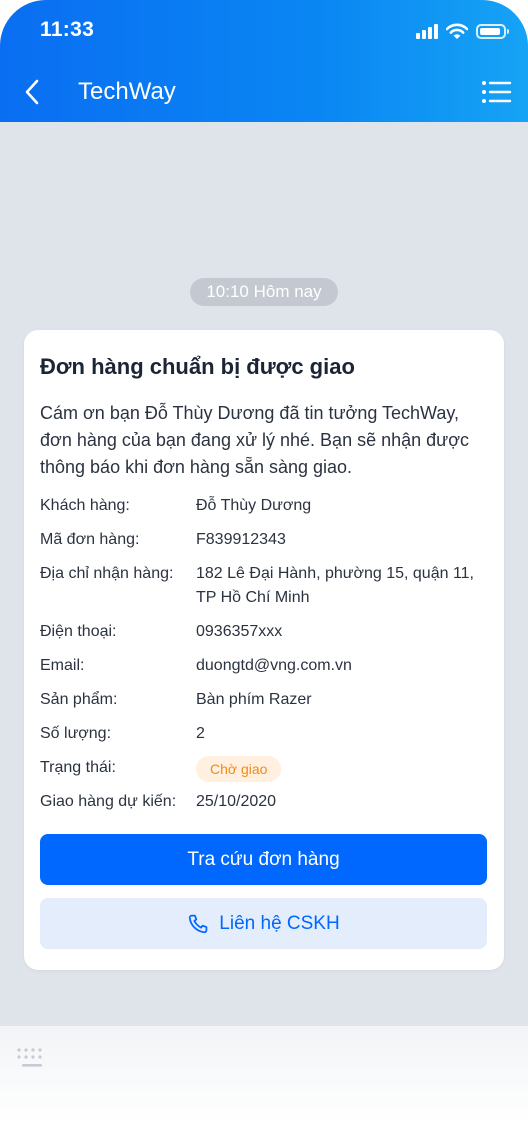 The height and width of the screenshot is (1124, 528). I want to click on field-value: duongtd@vng.com.vn, so click(274, 665).